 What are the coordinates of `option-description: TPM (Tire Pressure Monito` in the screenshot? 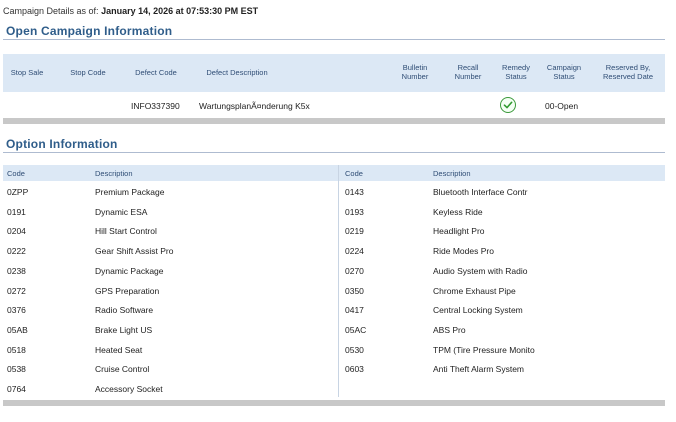 It's located at (484, 349).